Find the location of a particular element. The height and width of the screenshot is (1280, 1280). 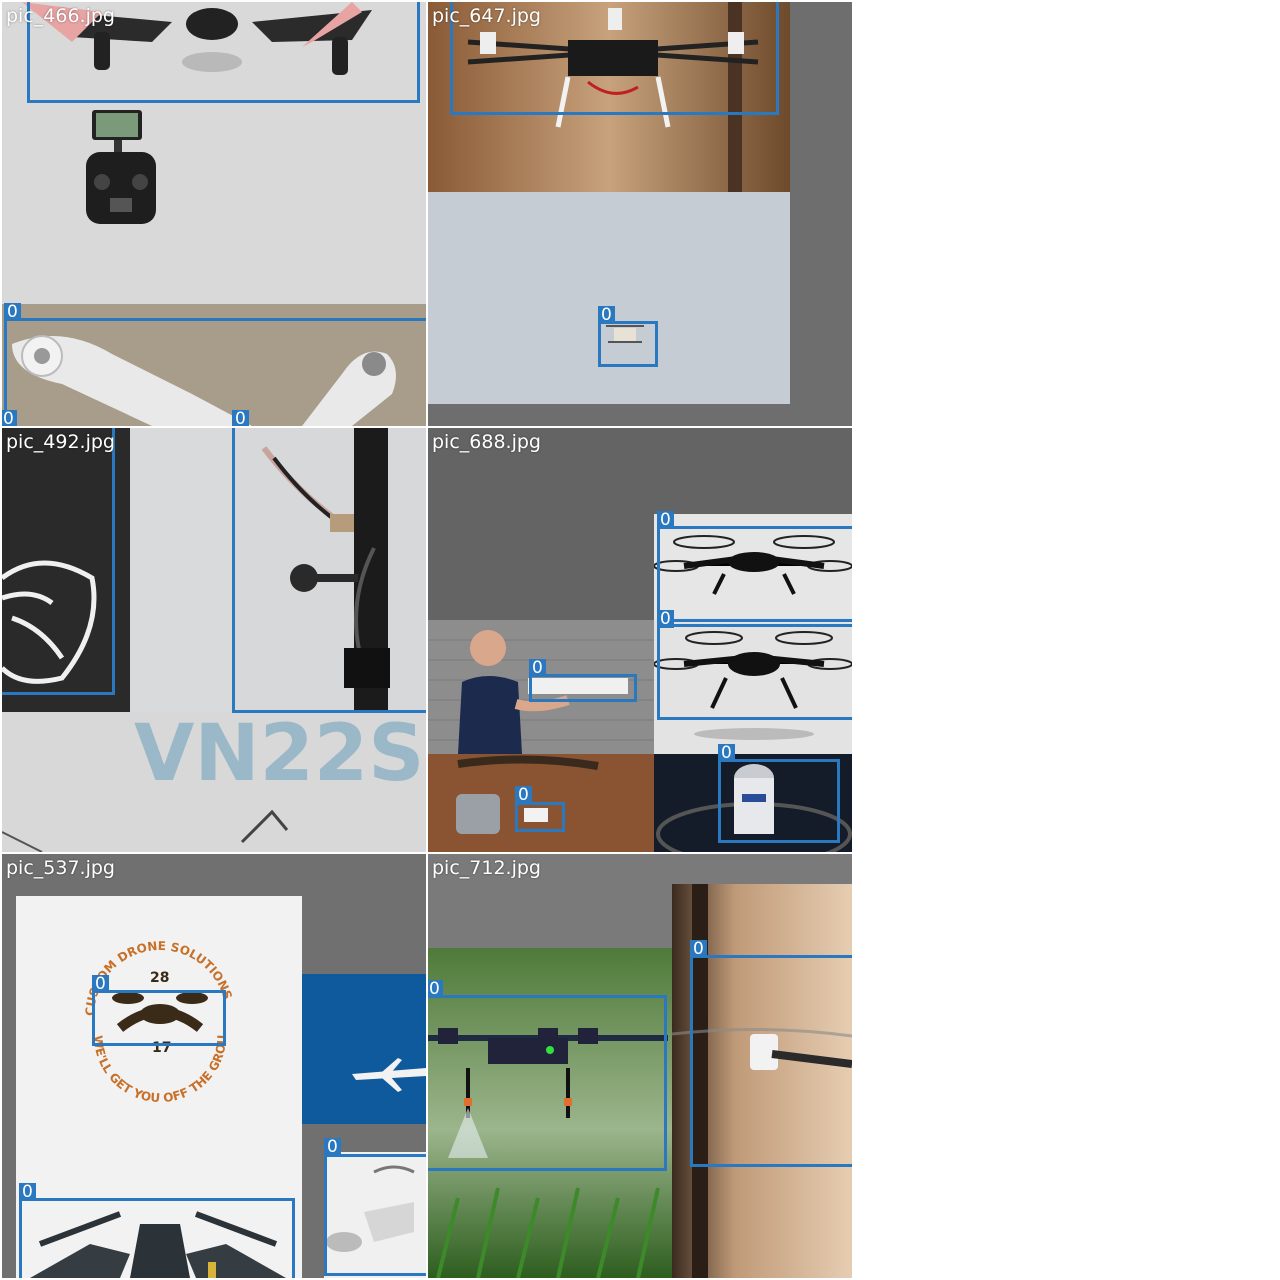

tile-pic-712: 0 0 pic_712.jpg is located at coordinates (640, 1066).